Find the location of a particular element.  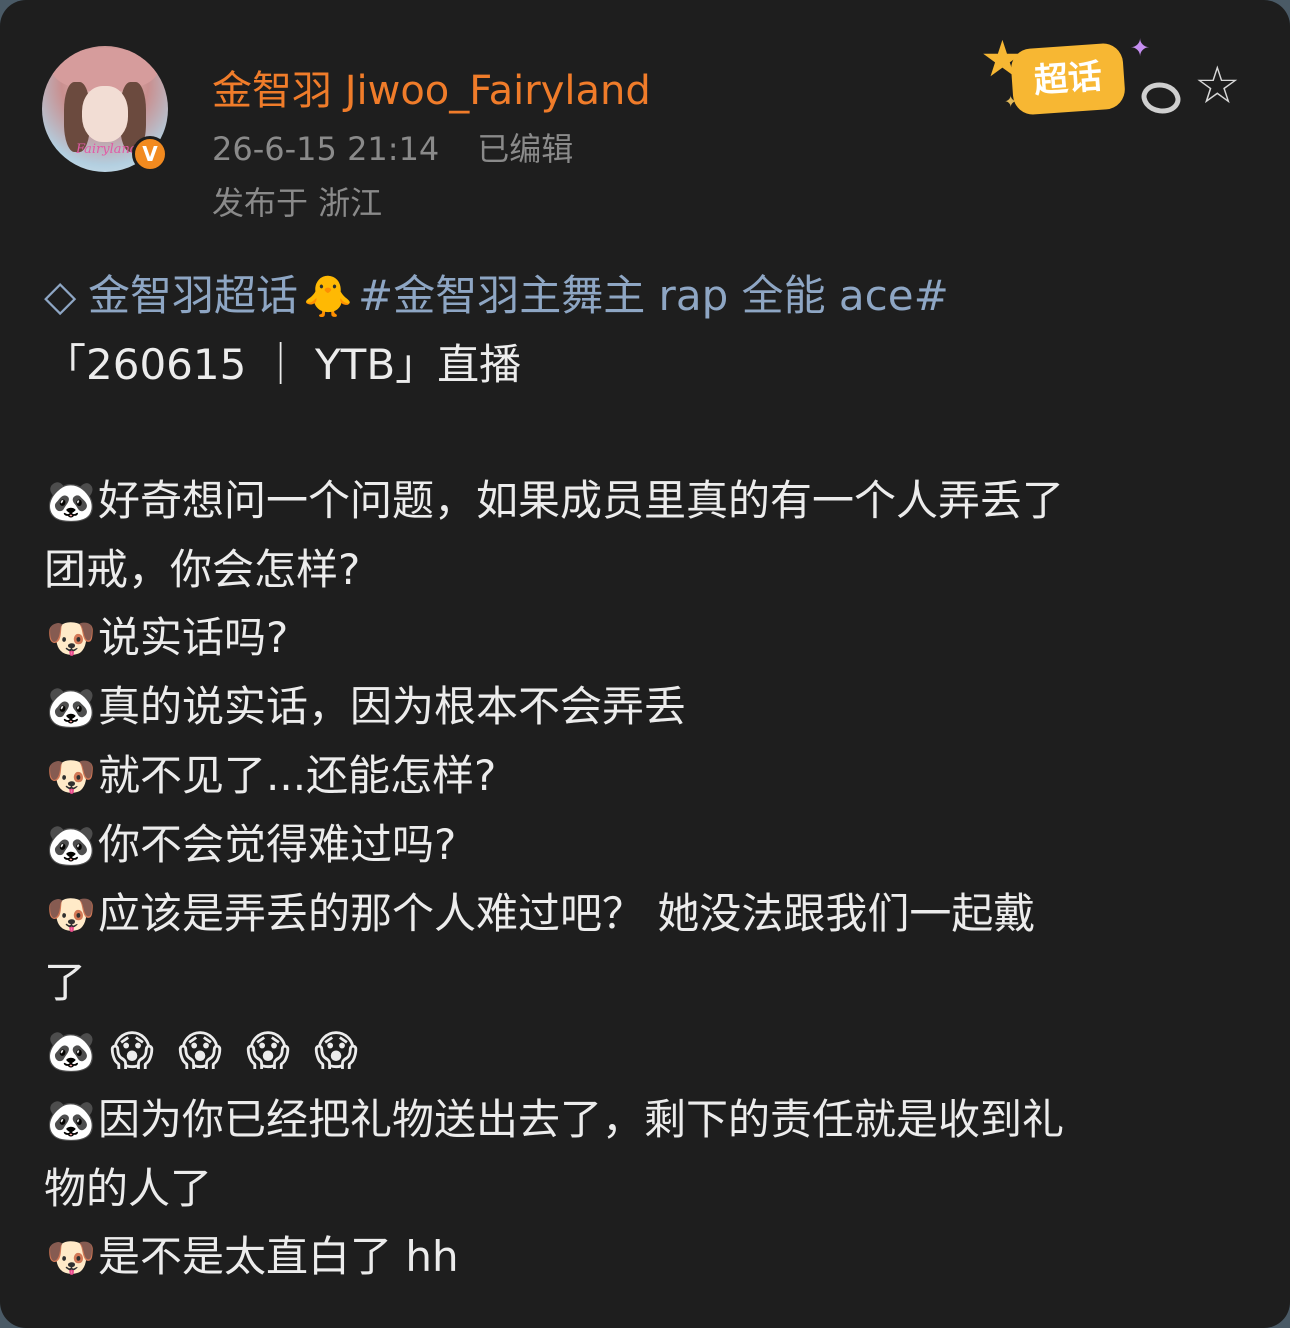

dialogue-line: 🐶说实话吗? is located at coordinates (649, 638).